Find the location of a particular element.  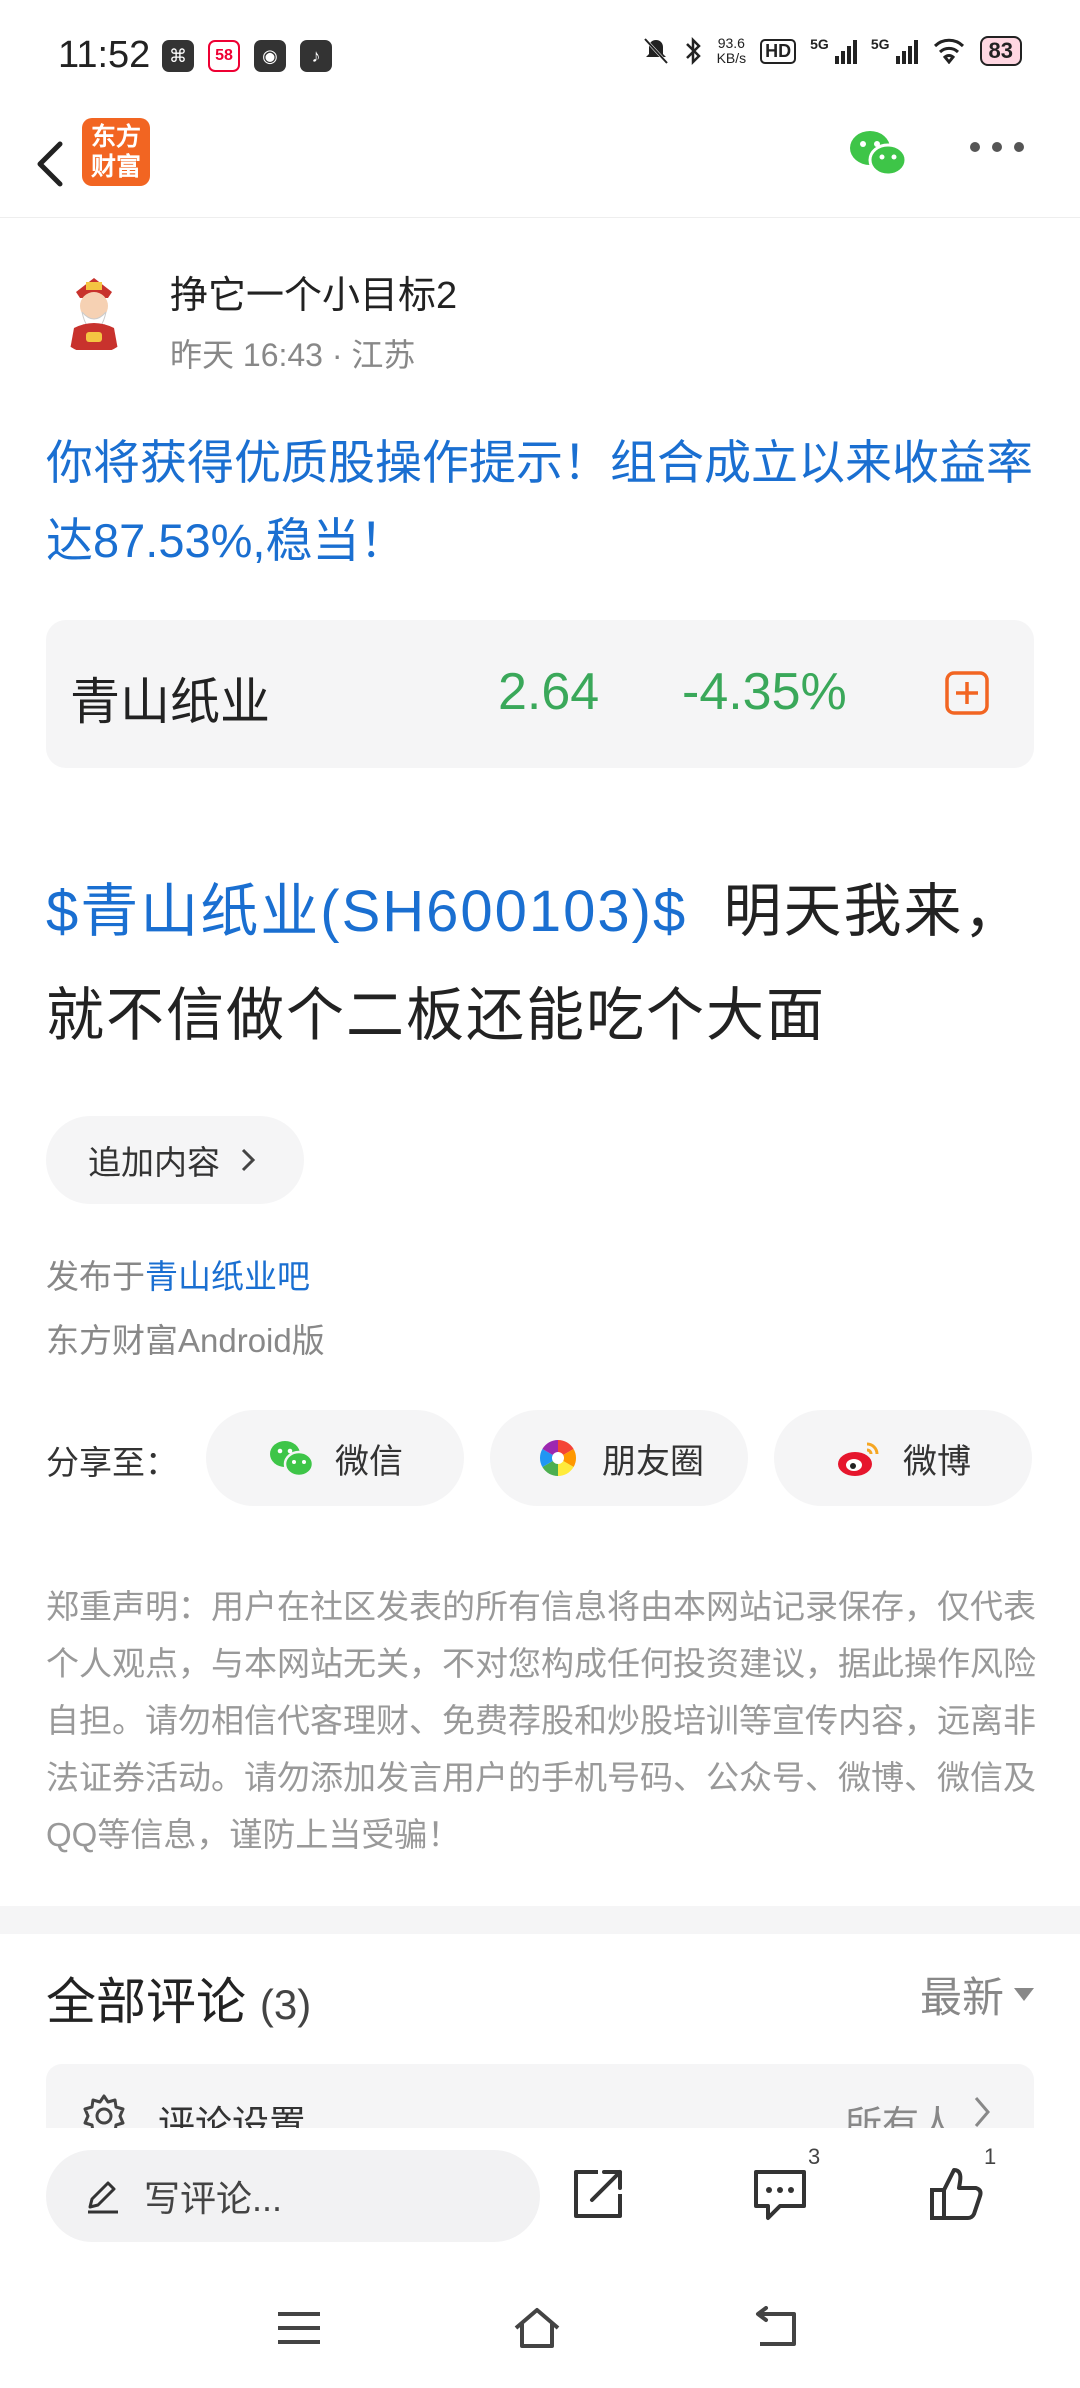

app-notification-icon: ⌘ is located at coordinates (178, 56).